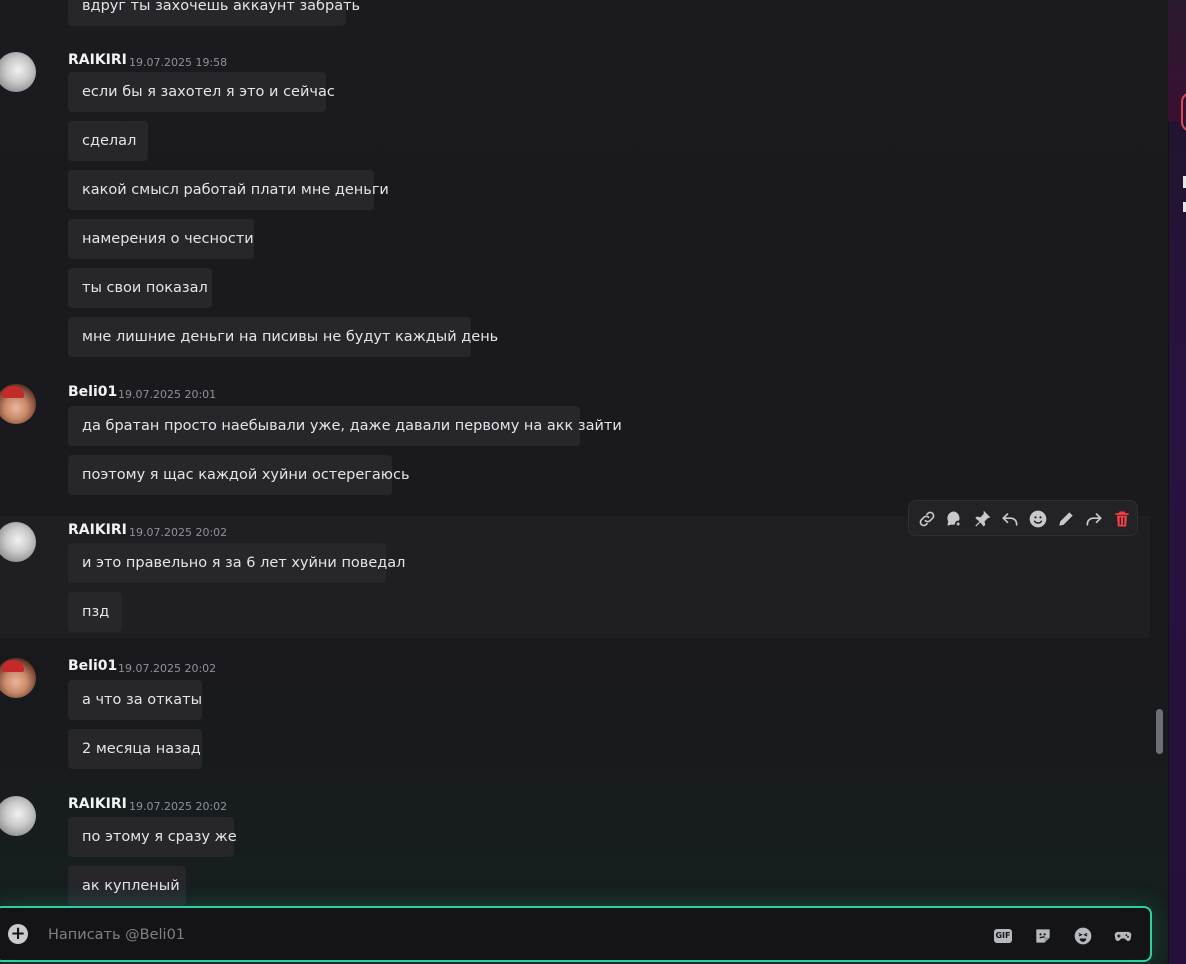 The height and width of the screenshot is (964, 1186). I want to click on message-bubble: ты свои показал, so click(140, 288).